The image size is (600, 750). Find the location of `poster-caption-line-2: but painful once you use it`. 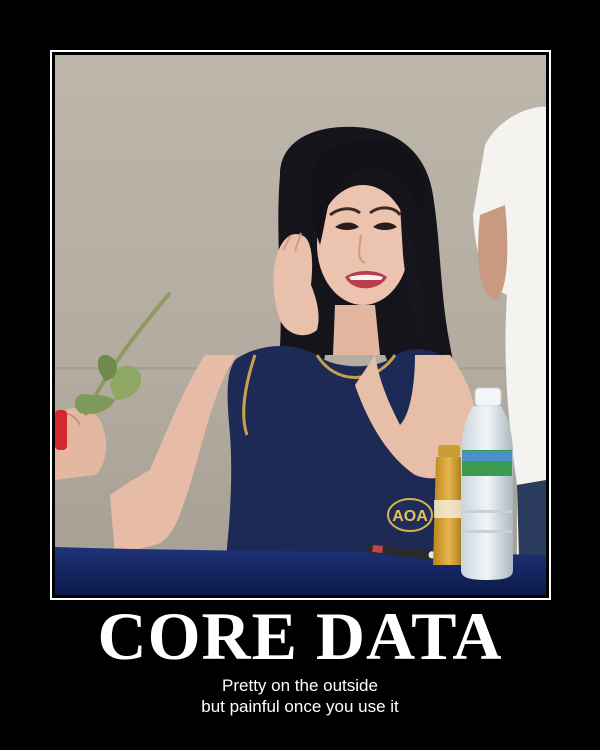

poster-caption-line-2: but painful once you use it is located at coordinates (300, 706).